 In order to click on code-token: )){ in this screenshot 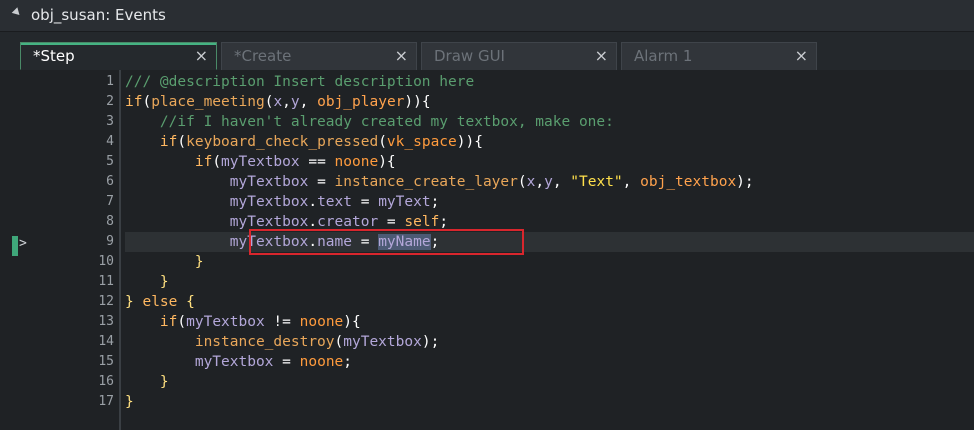, I will do `click(469, 142)`.